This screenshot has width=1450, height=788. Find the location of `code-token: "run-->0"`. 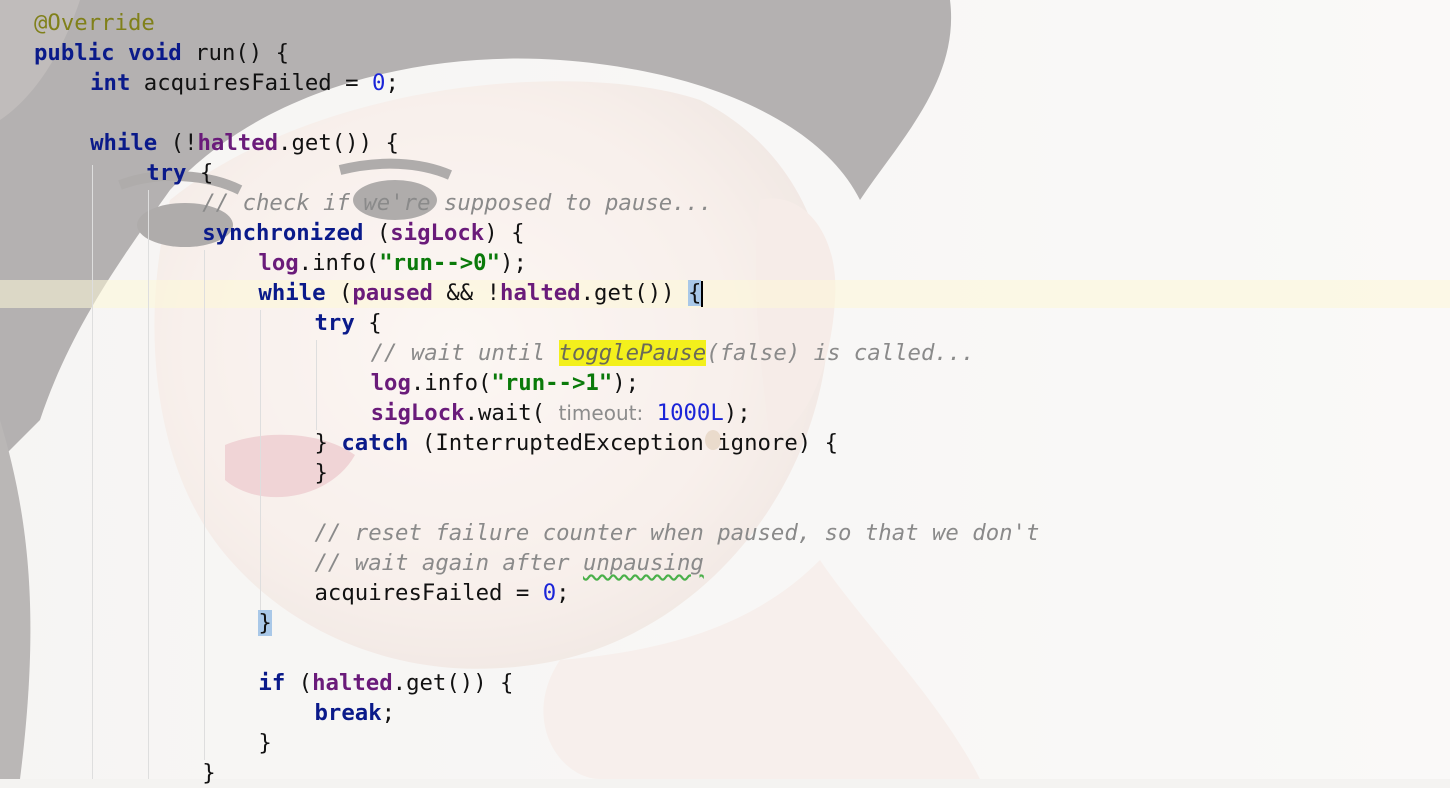

code-token: "run-->0" is located at coordinates (440, 263).